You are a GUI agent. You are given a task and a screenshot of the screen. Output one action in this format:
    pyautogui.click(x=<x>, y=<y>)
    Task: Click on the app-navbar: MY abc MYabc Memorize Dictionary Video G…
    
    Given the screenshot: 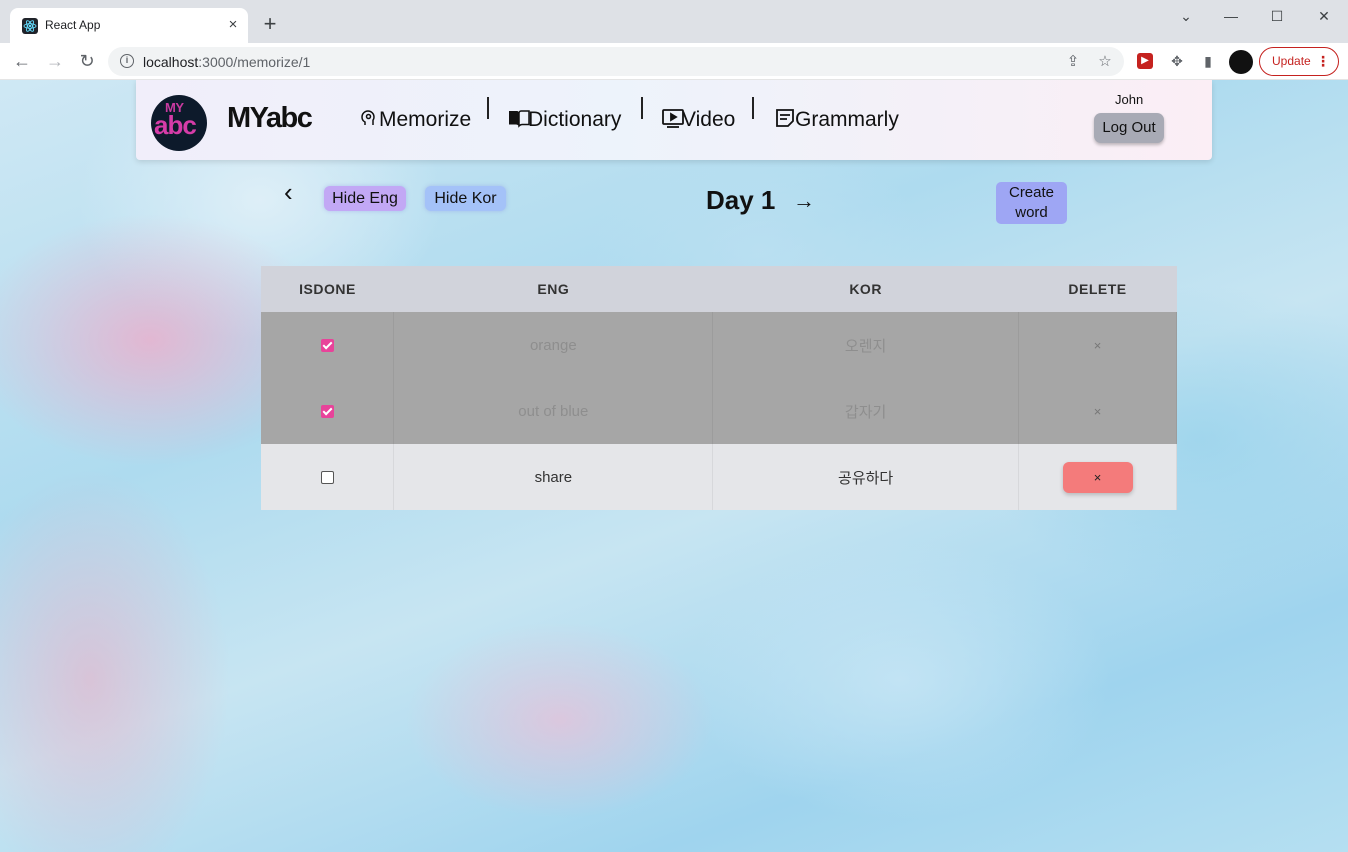 What is the action you would take?
    pyautogui.click(x=674, y=120)
    